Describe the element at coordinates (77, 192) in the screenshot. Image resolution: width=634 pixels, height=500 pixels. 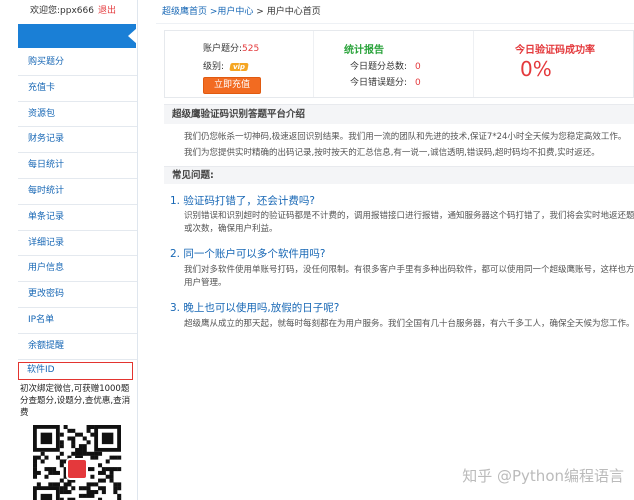
I see `sidebar-item-hourly-stats: 每时统计` at that location.